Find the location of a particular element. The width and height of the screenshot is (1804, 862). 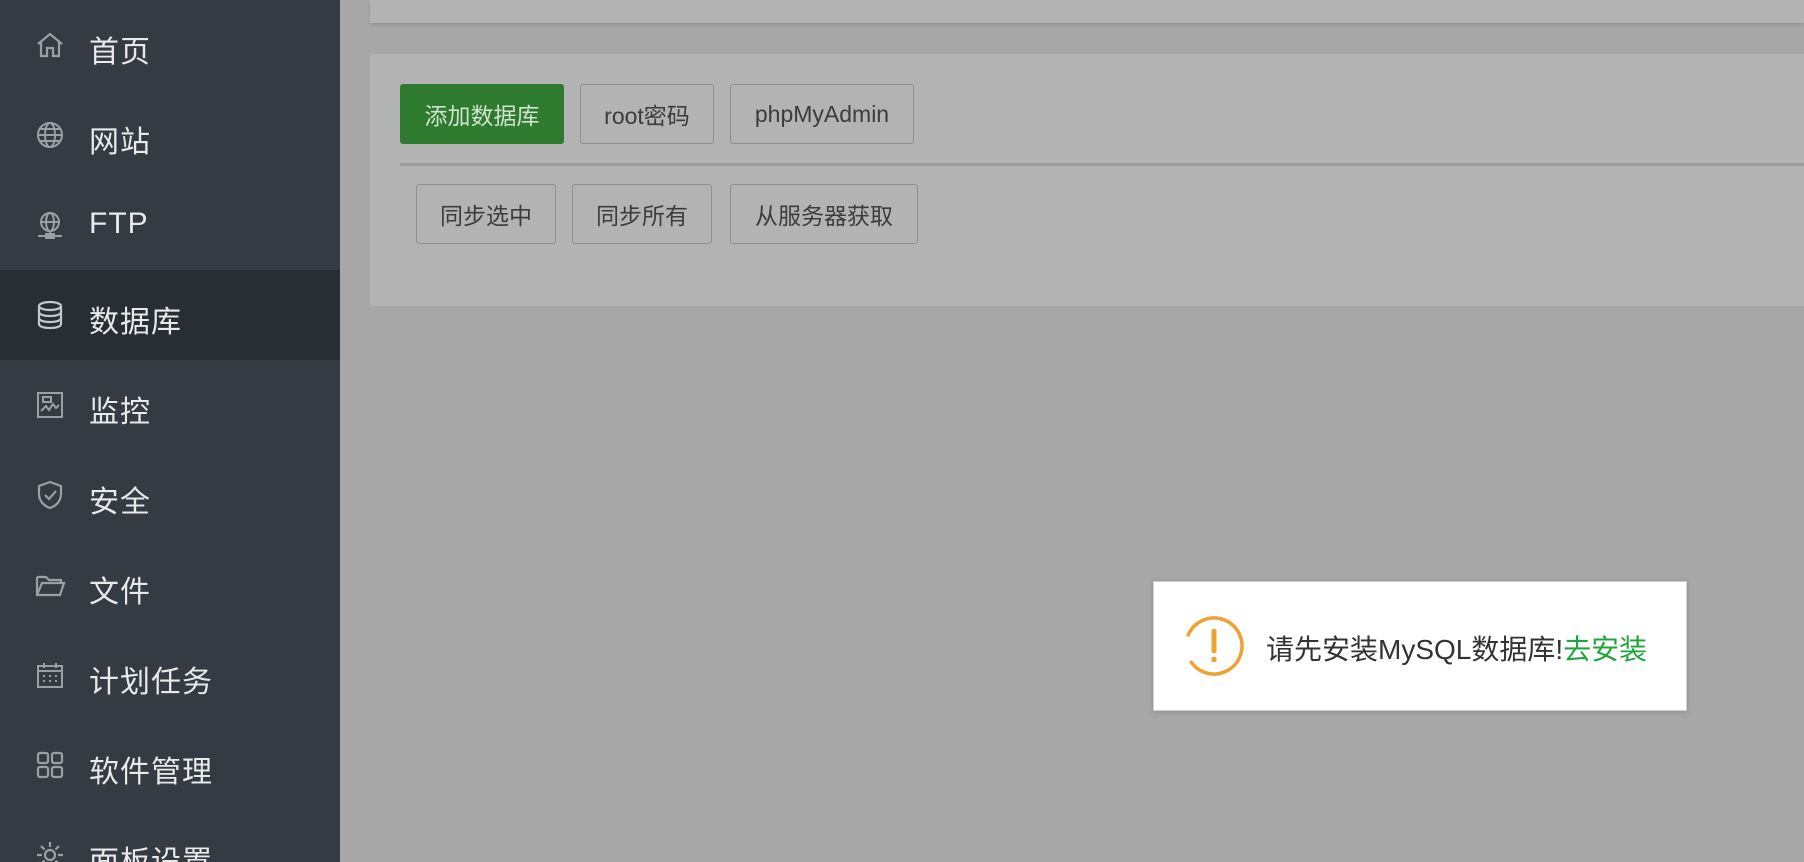

top-panel is located at coordinates (1087, 11).